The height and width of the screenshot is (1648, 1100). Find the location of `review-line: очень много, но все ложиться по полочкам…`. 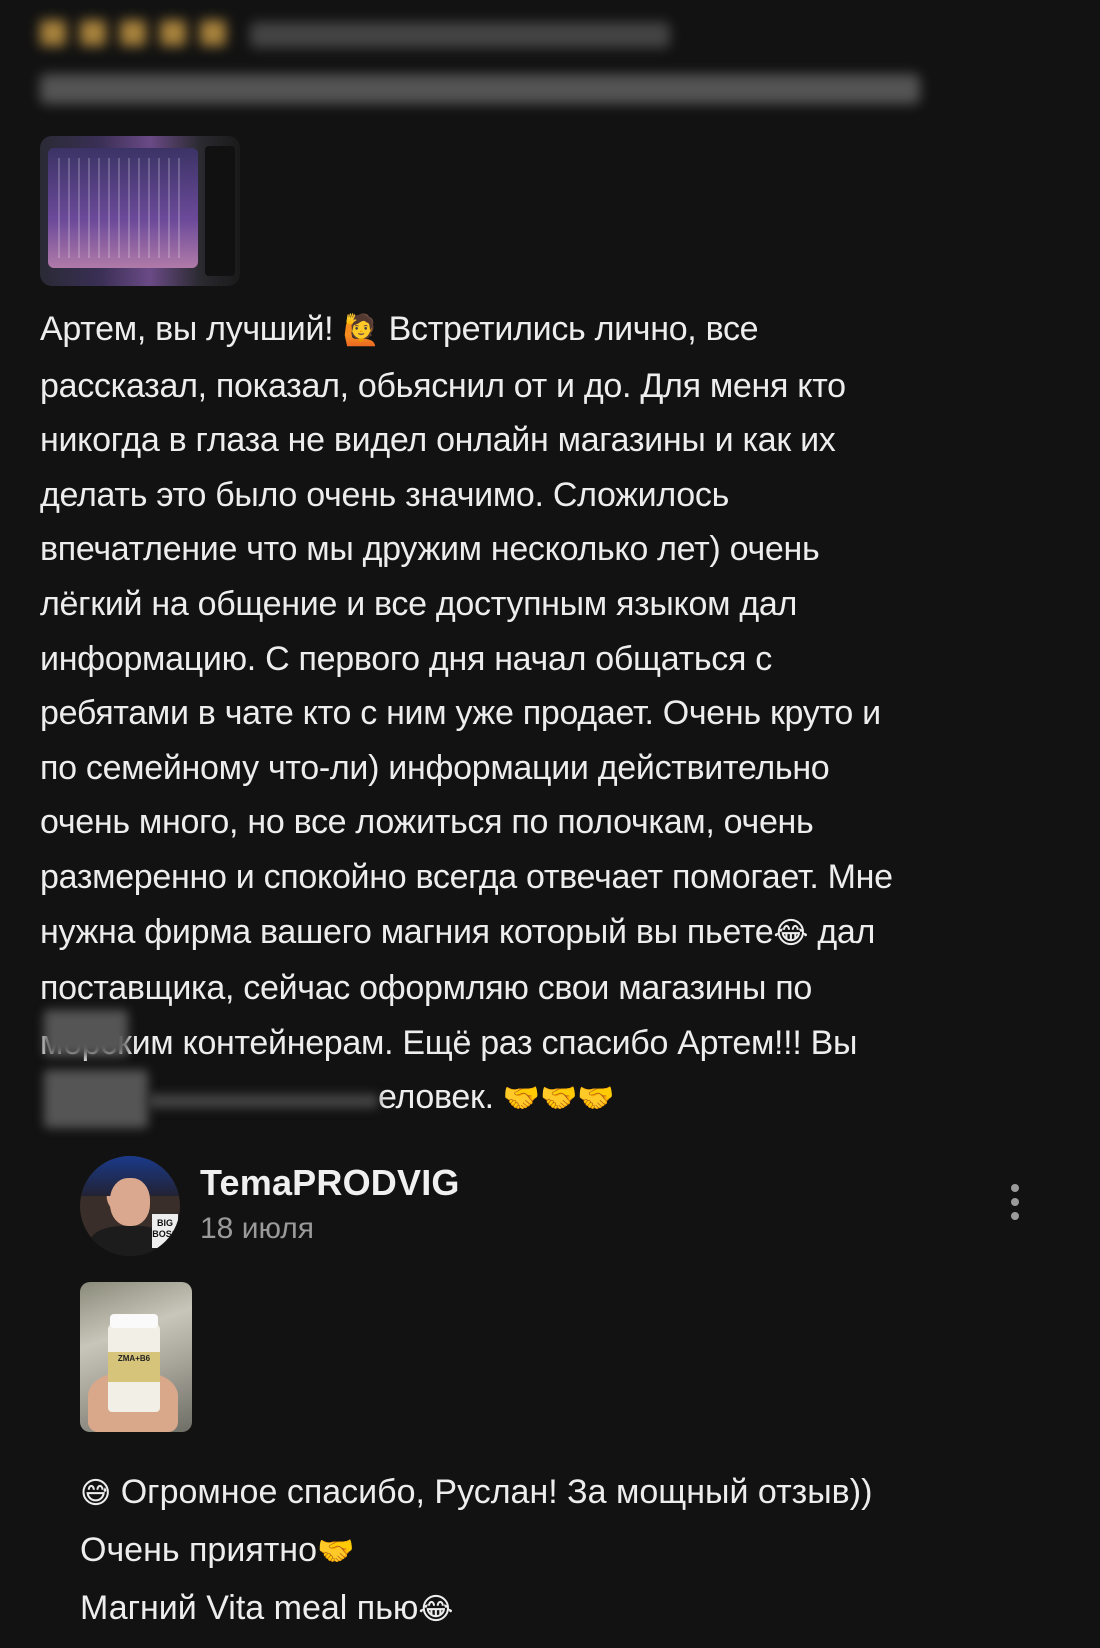

review-line: очень много, но все ложиться по полочкам… is located at coordinates (427, 822).